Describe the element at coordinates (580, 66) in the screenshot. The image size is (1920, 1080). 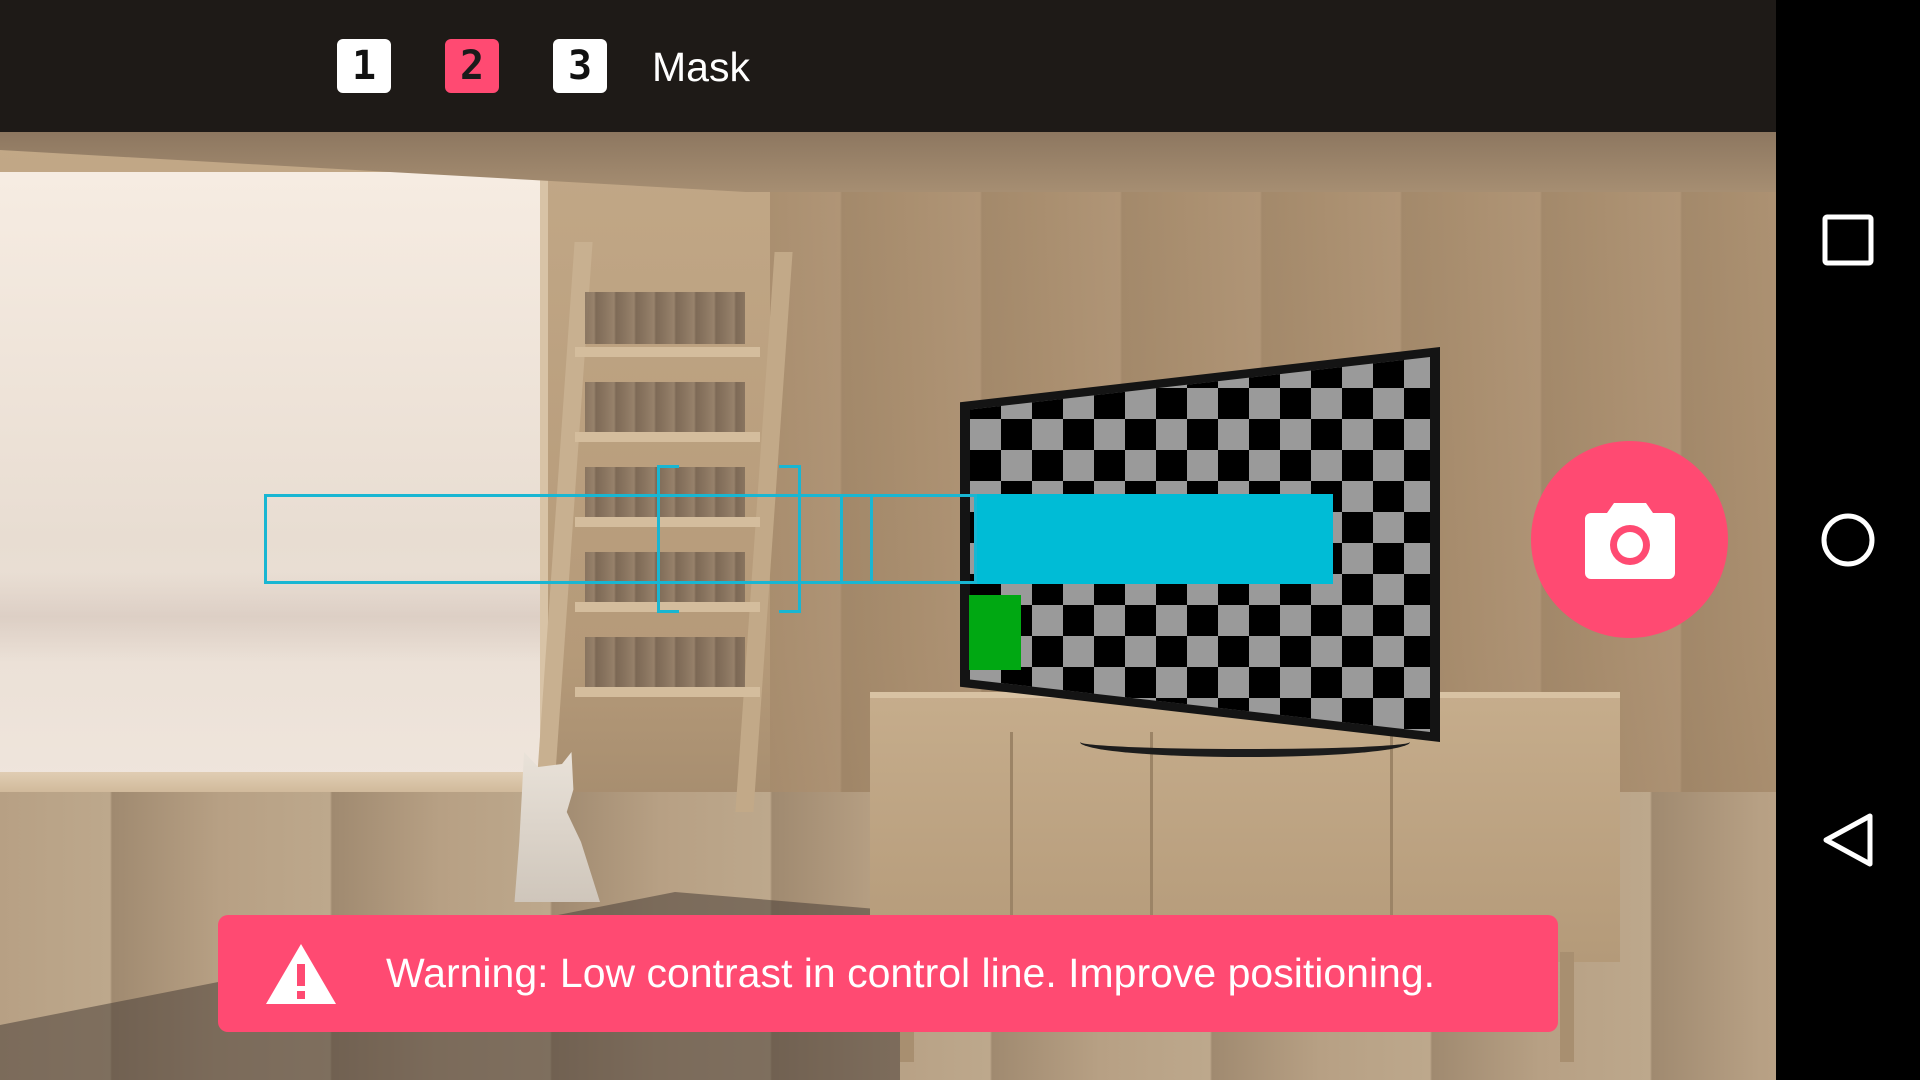
I see `step-3-tab: 3` at that location.